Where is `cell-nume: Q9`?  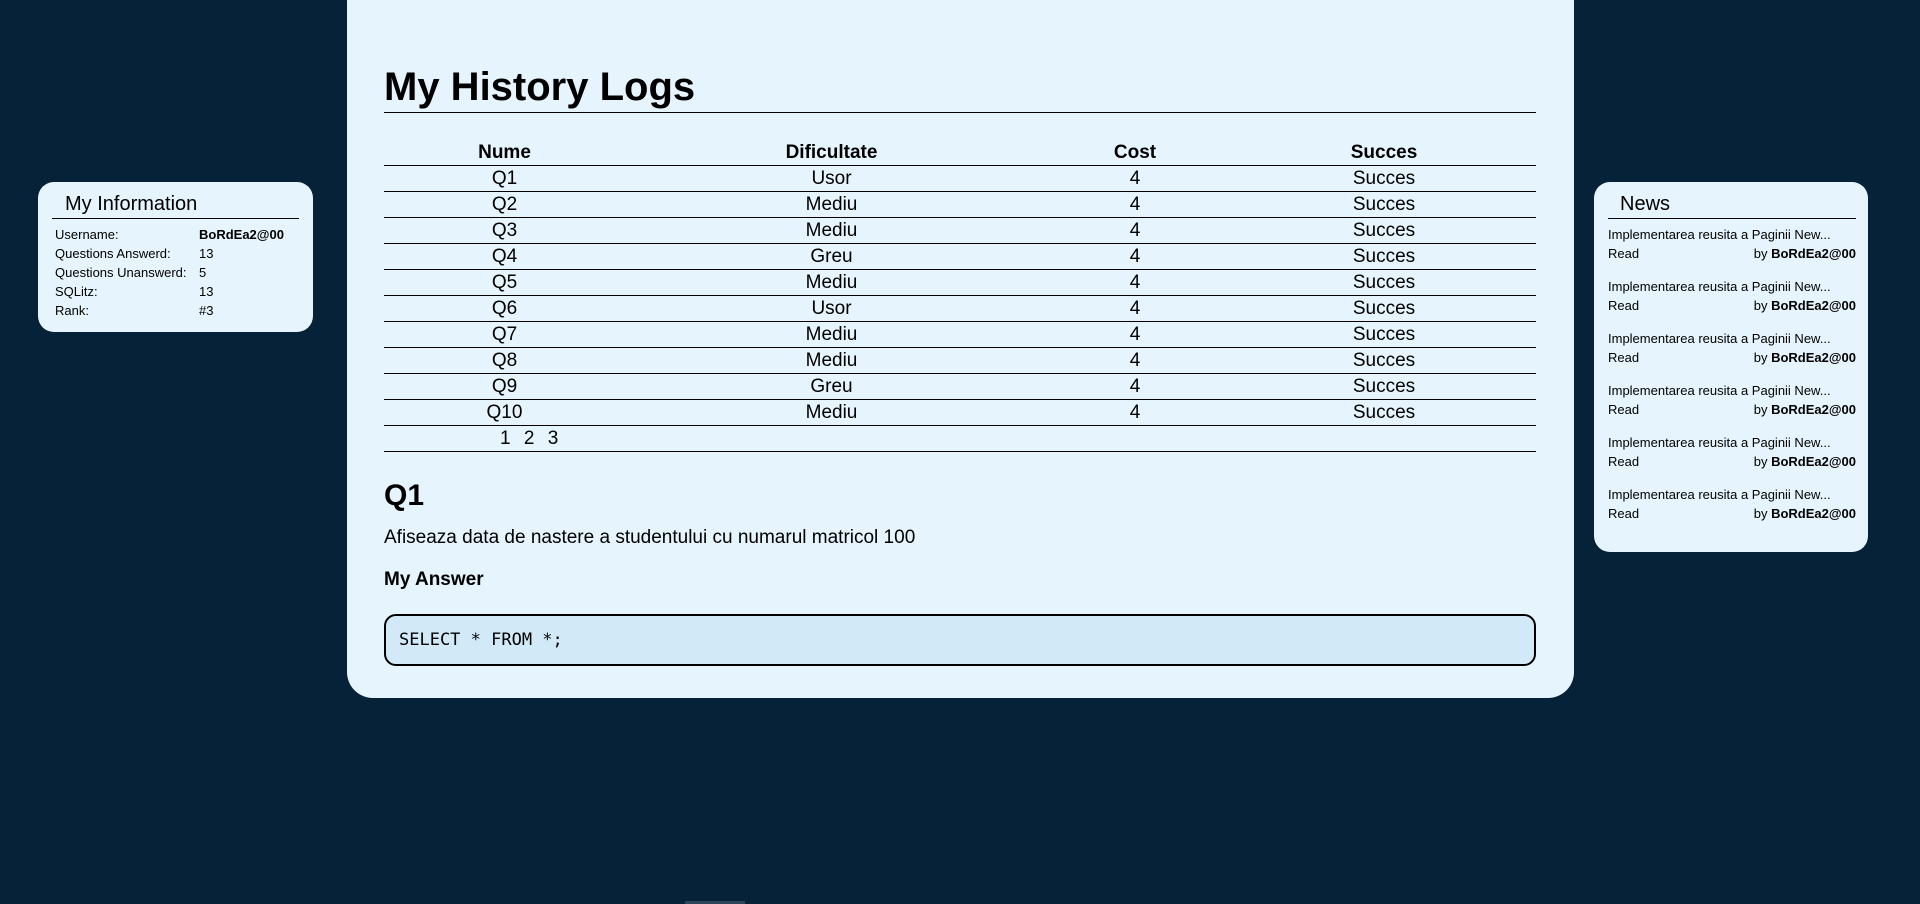
cell-nume: Q9 is located at coordinates (504, 386).